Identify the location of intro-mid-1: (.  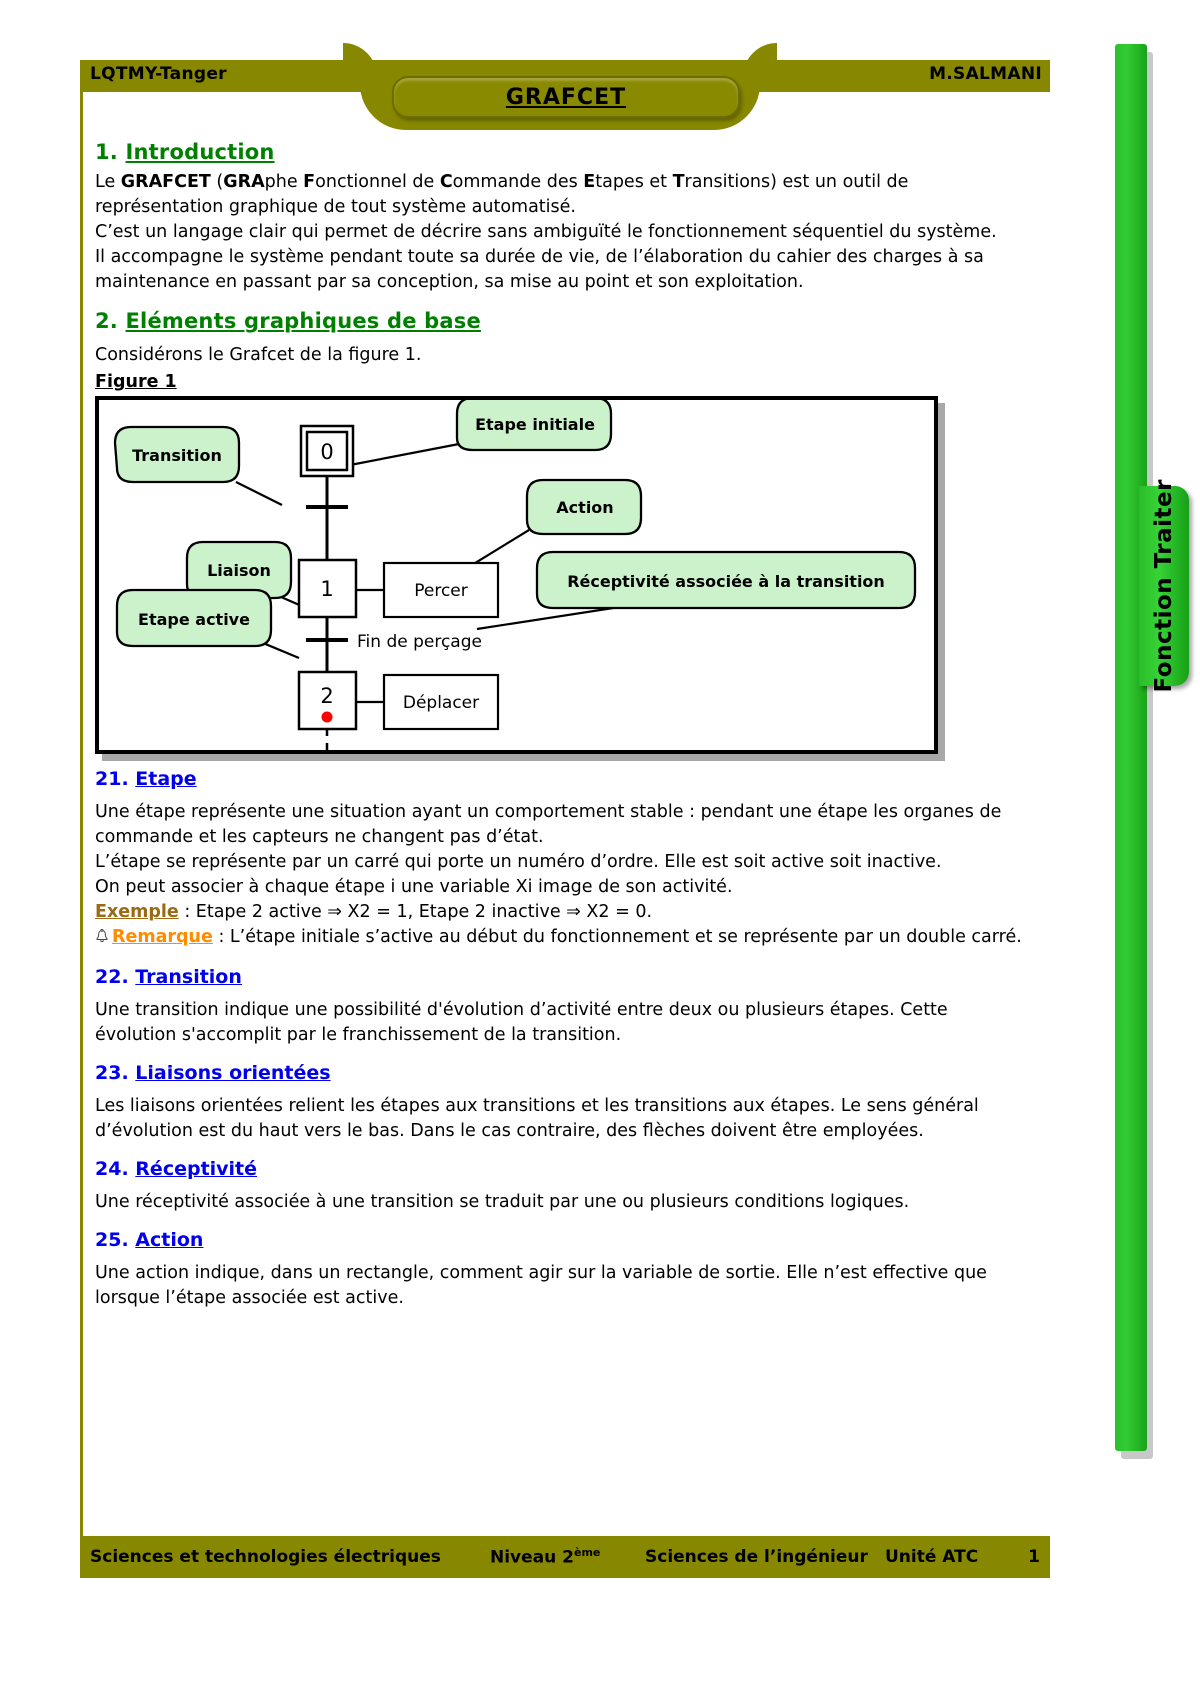
(217, 182).